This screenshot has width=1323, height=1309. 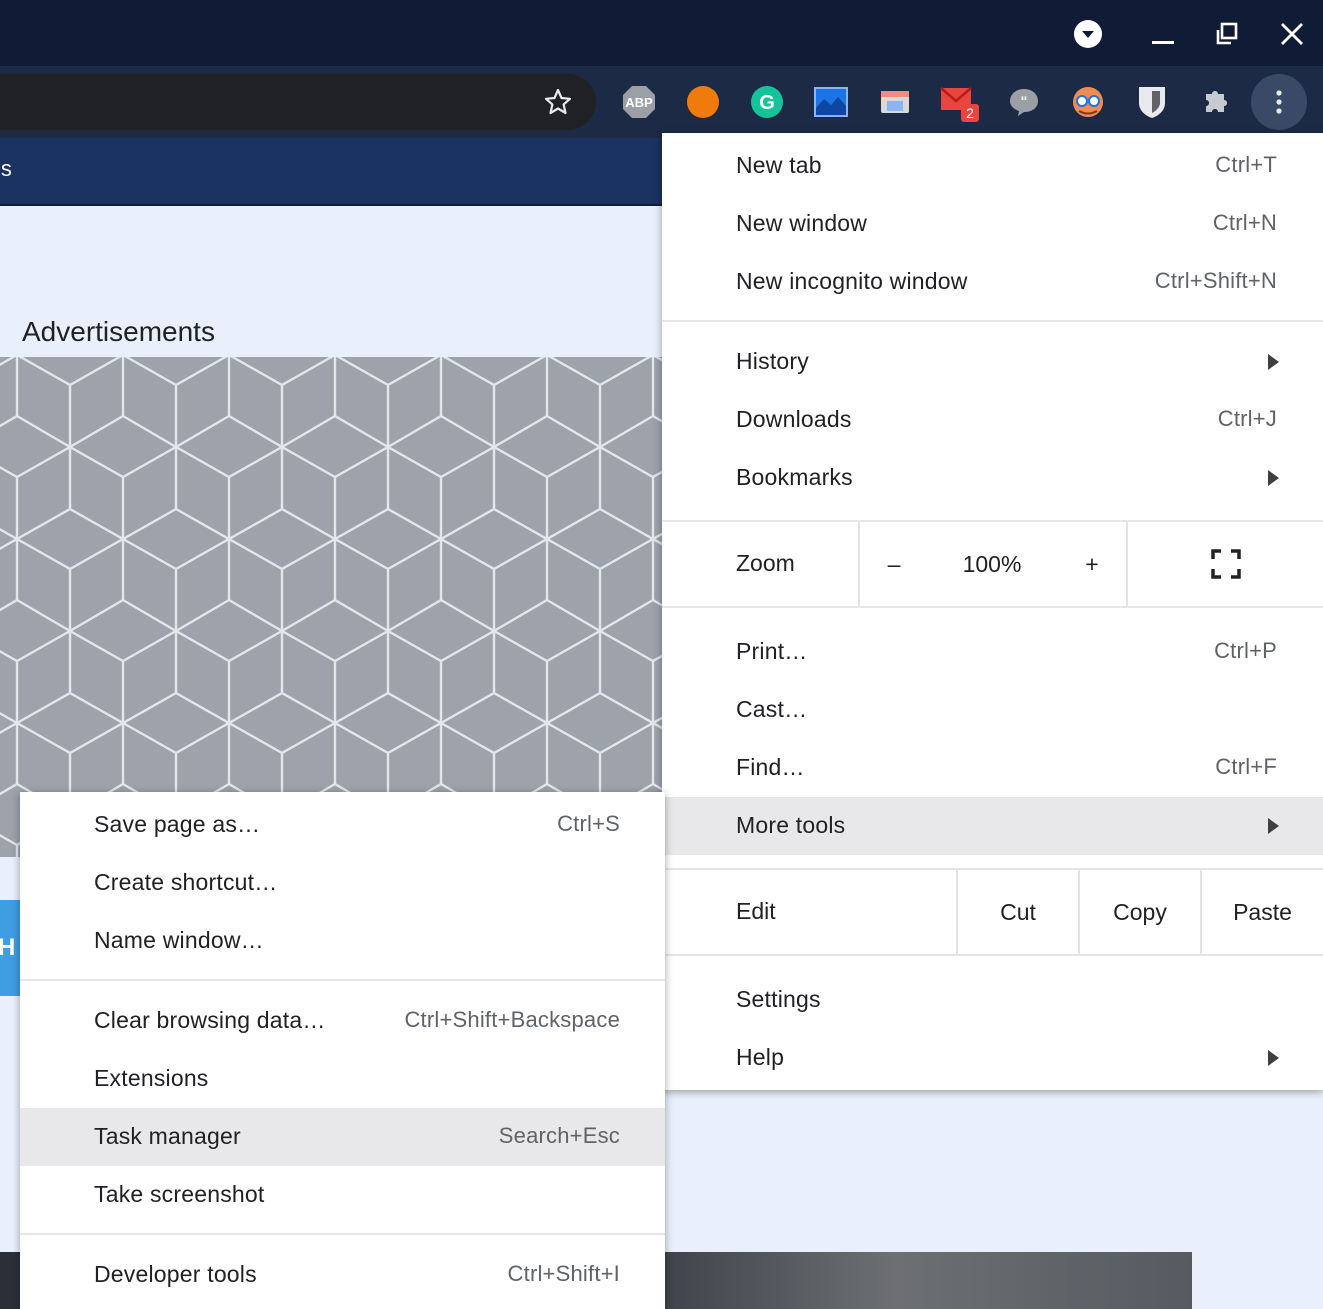 I want to click on menu-item-shortcut: Ctrl+P, so click(x=1245, y=650).